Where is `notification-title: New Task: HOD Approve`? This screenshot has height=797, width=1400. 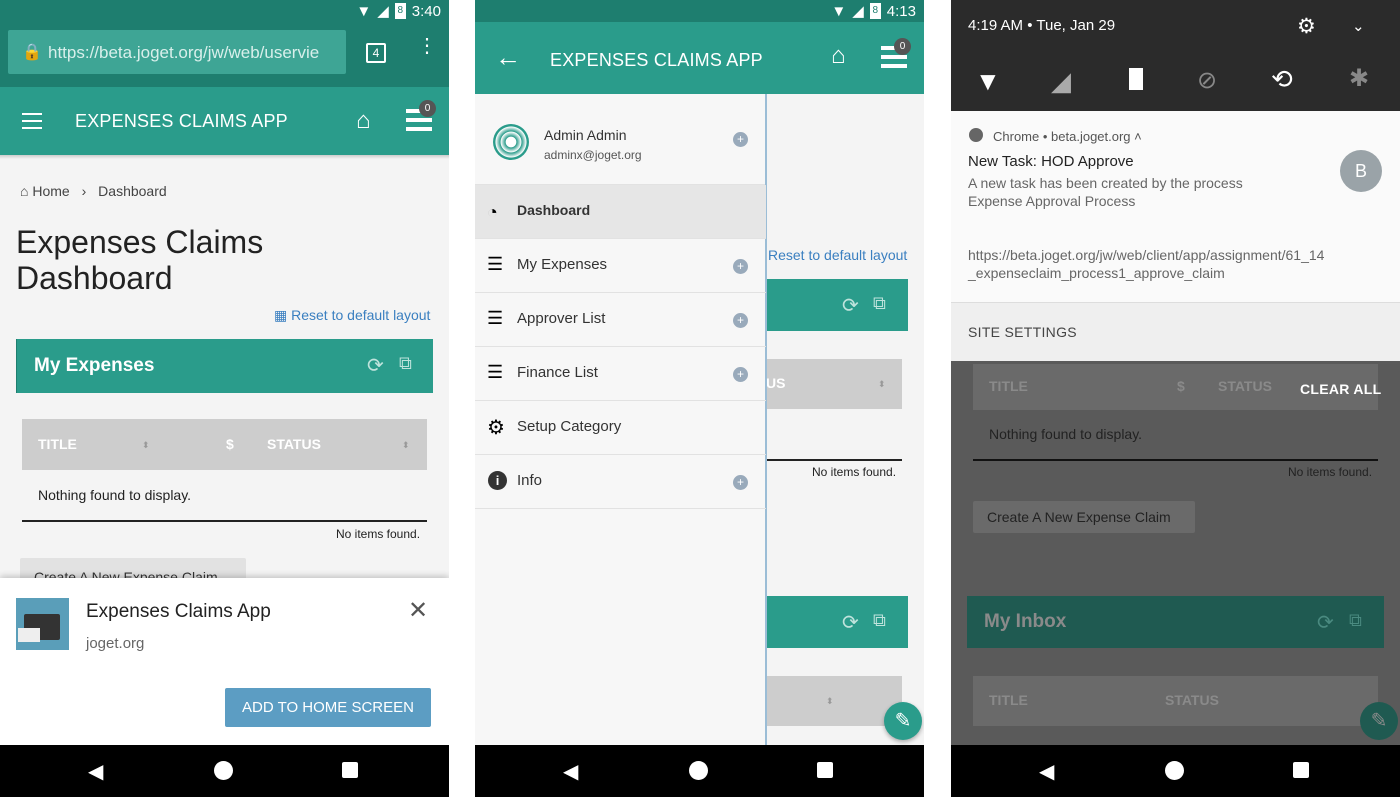 notification-title: New Task: HOD Approve is located at coordinates (1051, 161).